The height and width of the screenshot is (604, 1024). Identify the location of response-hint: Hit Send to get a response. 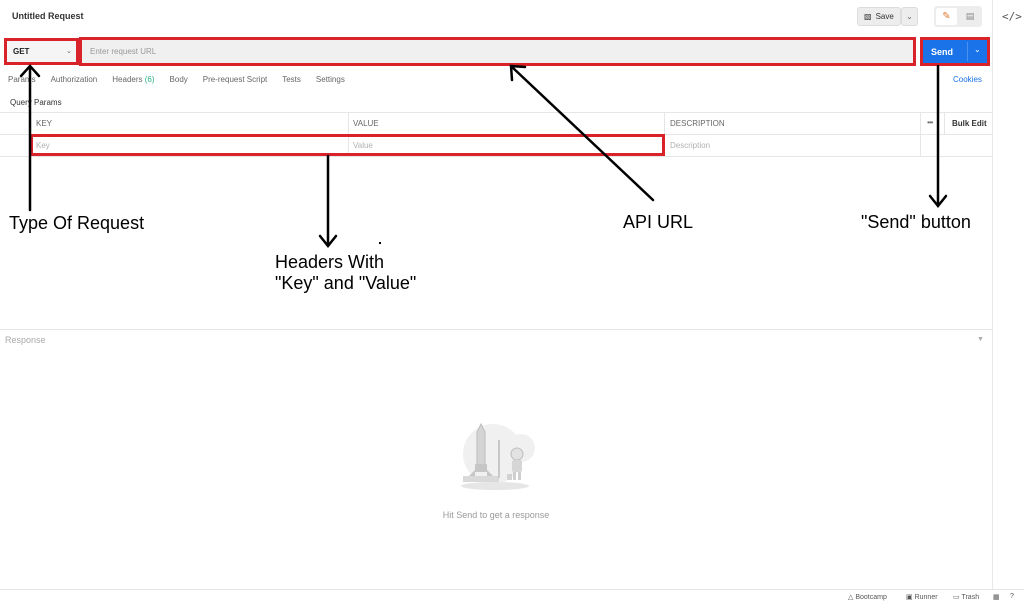
(496, 515).